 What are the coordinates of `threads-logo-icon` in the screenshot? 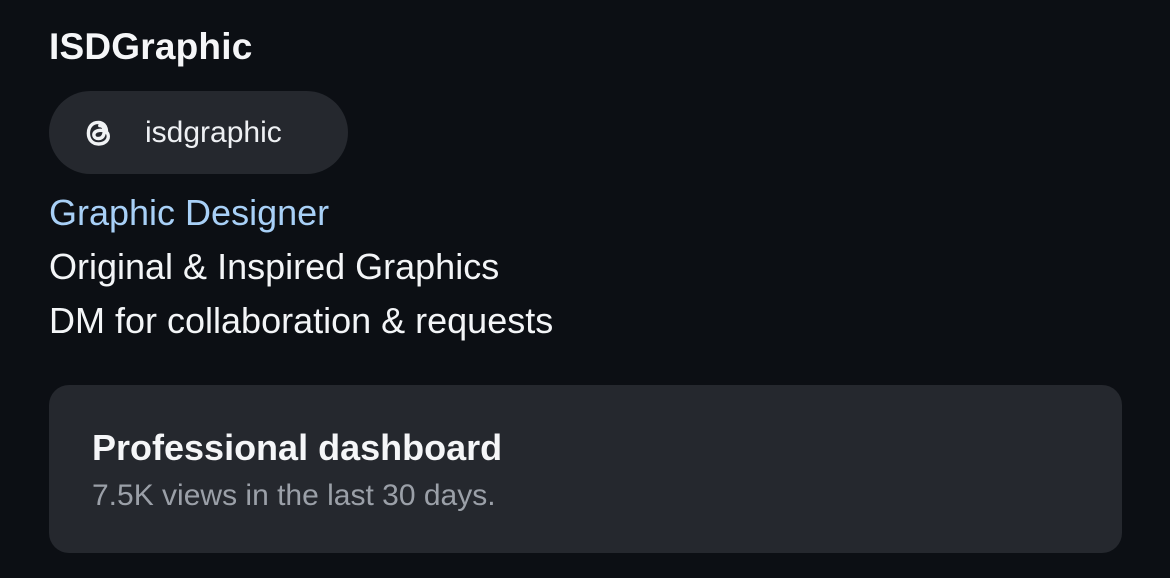 It's located at (99, 133).